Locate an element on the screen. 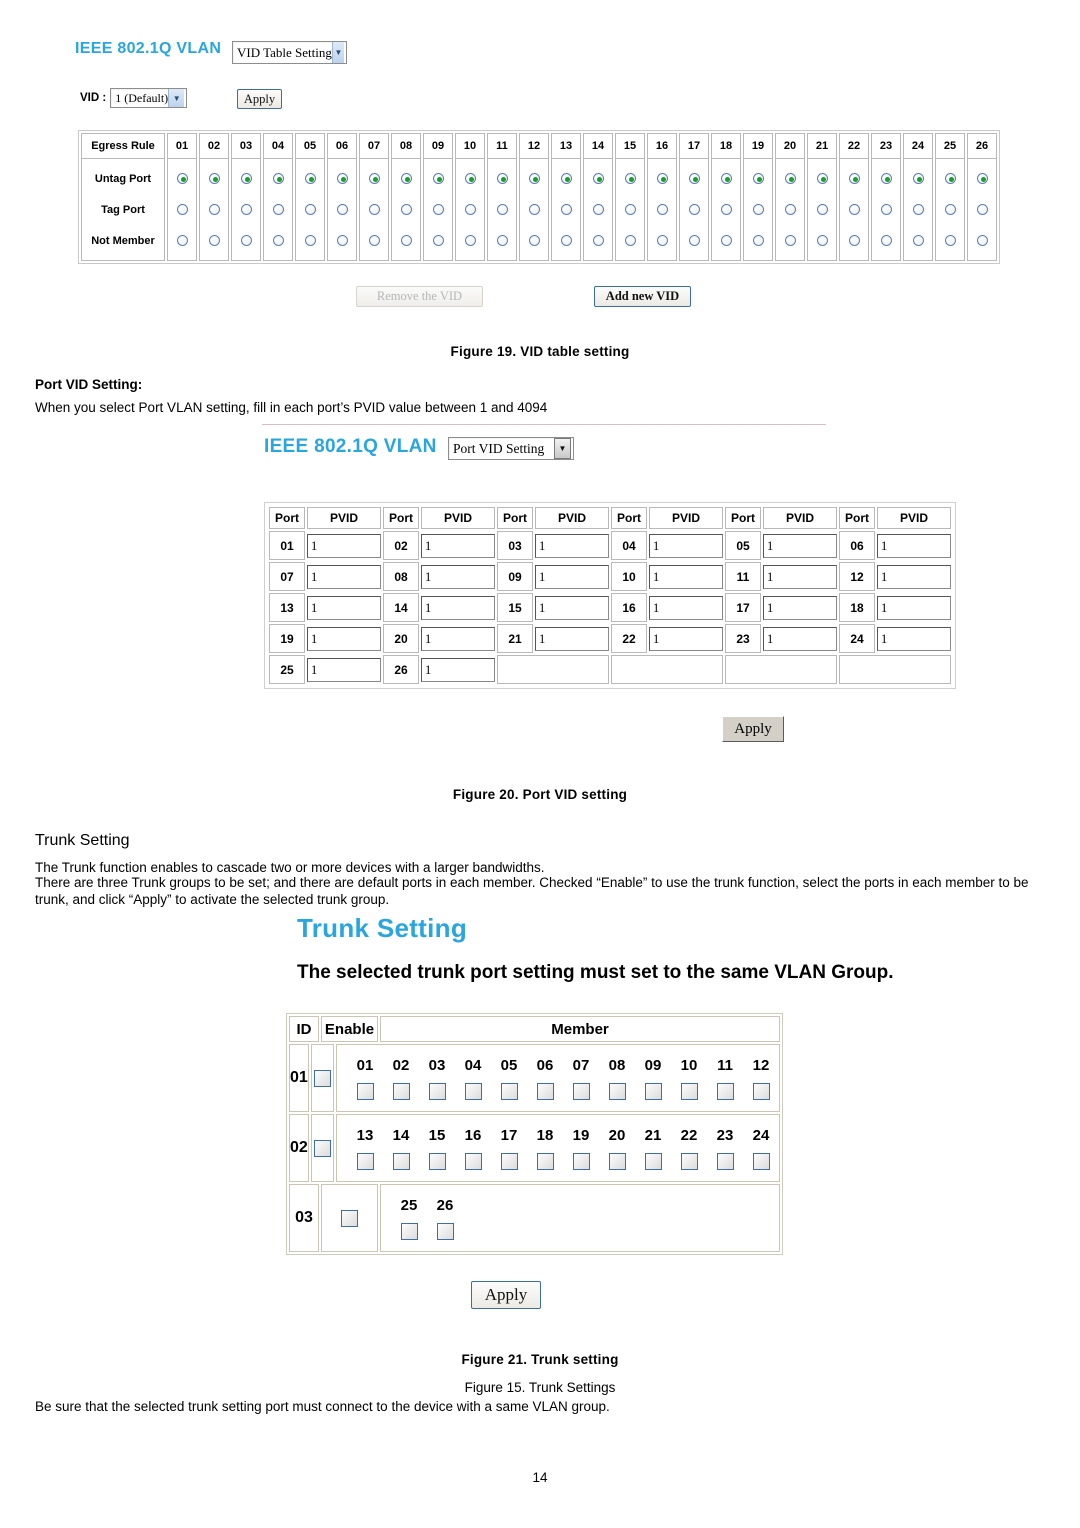 This screenshot has height=1528, width=1080. trunk-apply-button: Apply is located at coordinates (506, 1295).